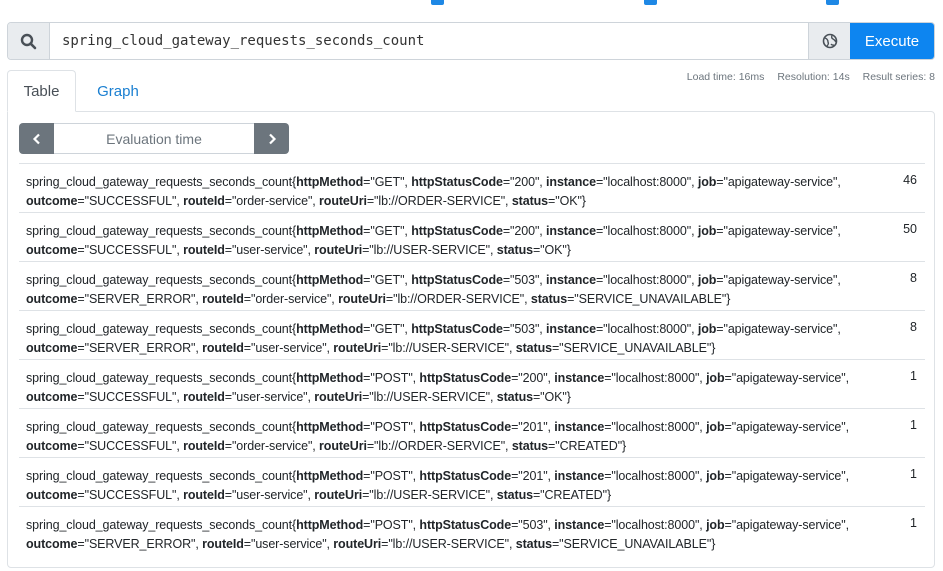 This screenshot has width=943, height=571. Describe the element at coordinates (892, 41) in the screenshot. I see `execute-button: Execute` at that location.